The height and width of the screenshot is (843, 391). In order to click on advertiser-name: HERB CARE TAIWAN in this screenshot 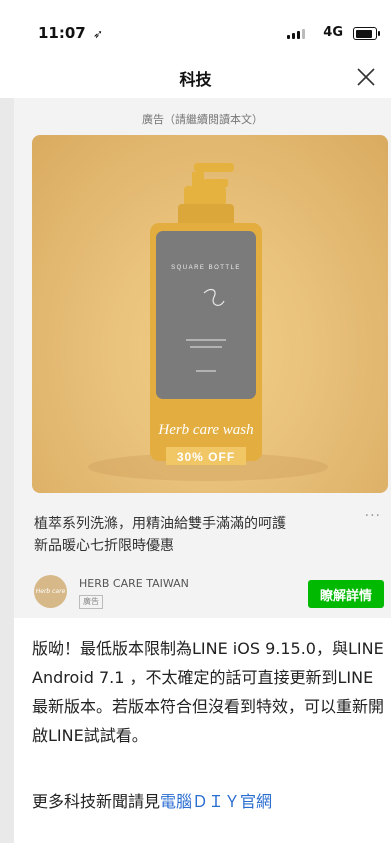, I will do `click(134, 583)`.